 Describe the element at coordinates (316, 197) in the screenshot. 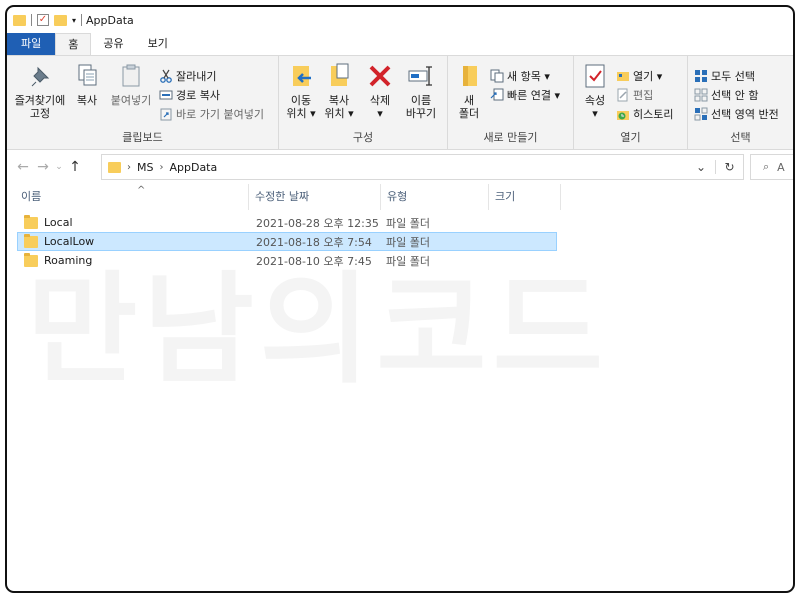

I see `column-date-modified: 수정한 날짜` at that location.